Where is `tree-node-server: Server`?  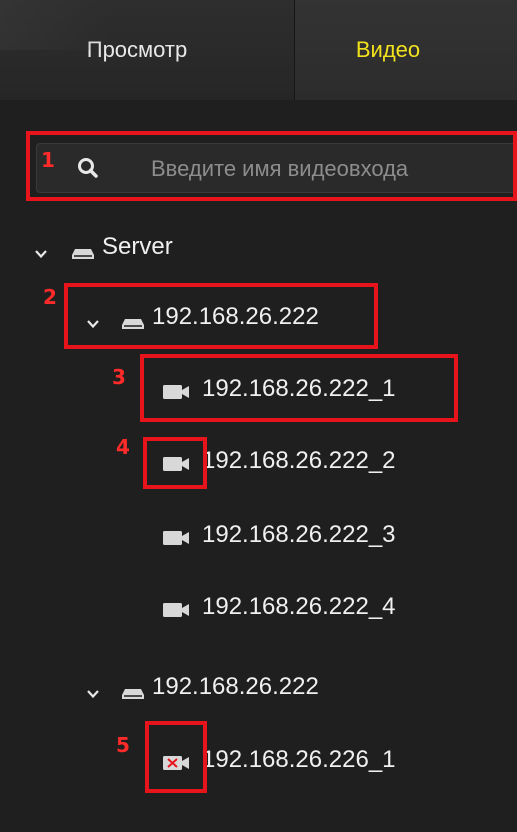
tree-node-server: Server is located at coordinates (103, 247).